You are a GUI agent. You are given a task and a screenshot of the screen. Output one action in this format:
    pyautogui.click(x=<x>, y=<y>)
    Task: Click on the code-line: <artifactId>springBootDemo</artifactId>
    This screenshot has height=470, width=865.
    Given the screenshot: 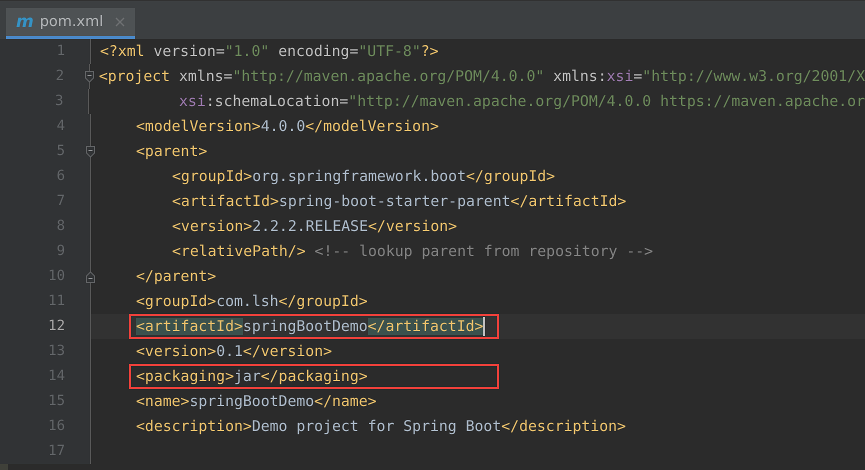 What is the action you would take?
    pyautogui.click(x=310, y=326)
    